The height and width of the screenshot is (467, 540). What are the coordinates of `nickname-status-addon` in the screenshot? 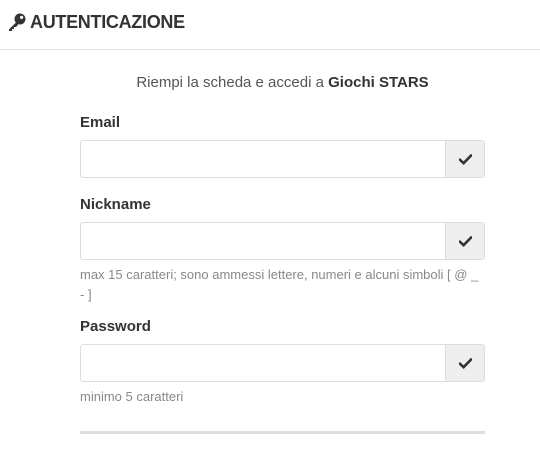 It's located at (464, 241).